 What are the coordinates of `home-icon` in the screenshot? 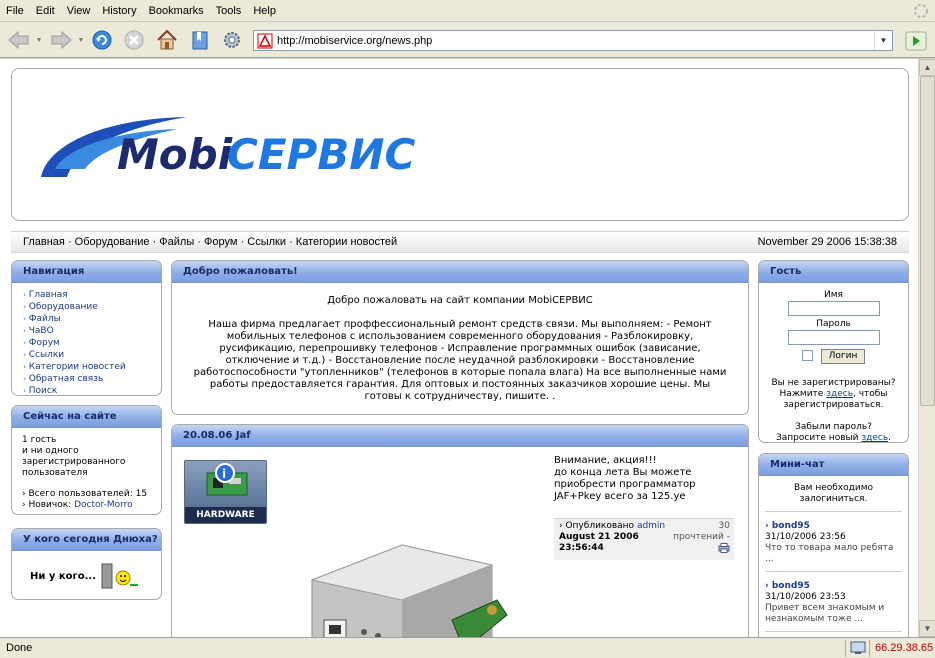 It's located at (167, 39).